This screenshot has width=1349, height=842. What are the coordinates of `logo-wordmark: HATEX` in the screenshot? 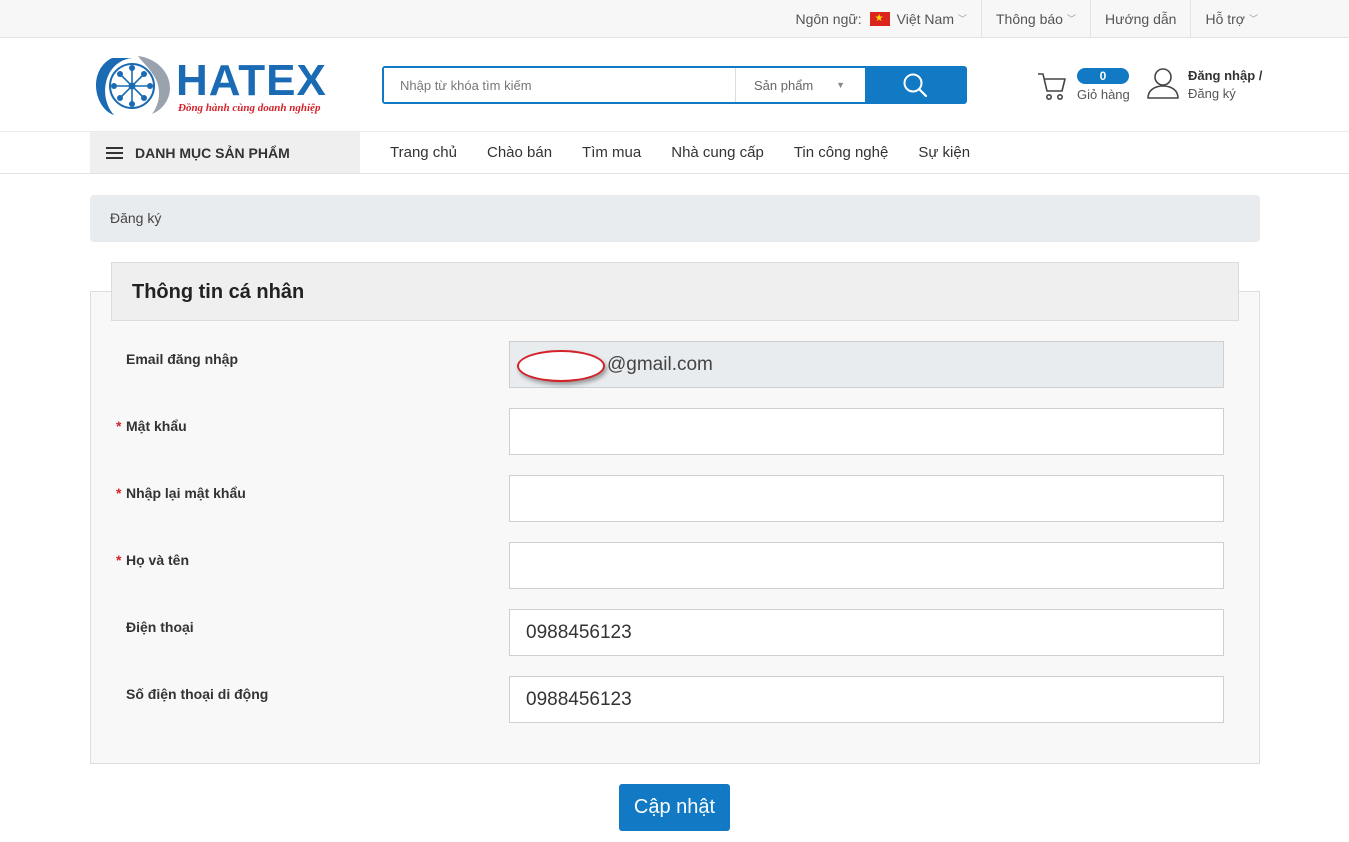 It's located at (251, 80).